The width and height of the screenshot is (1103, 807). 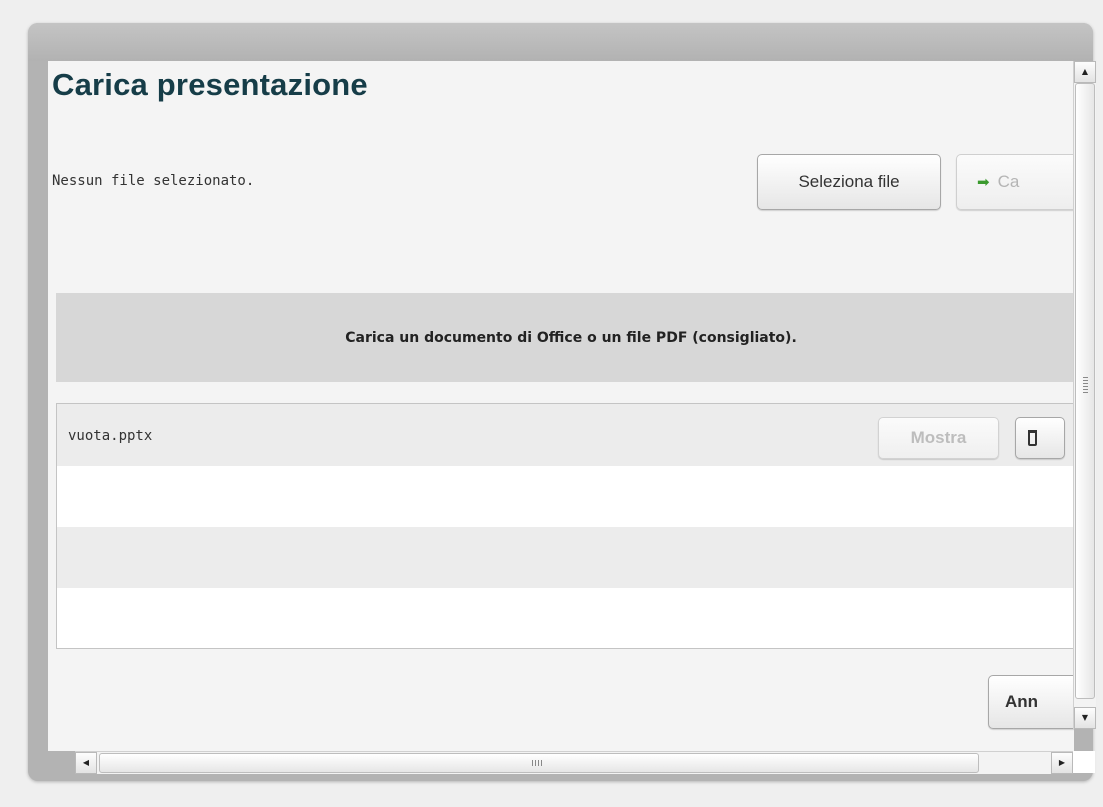 I want to click on scroll-down-button: ▼, so click(x=1085, y=718).